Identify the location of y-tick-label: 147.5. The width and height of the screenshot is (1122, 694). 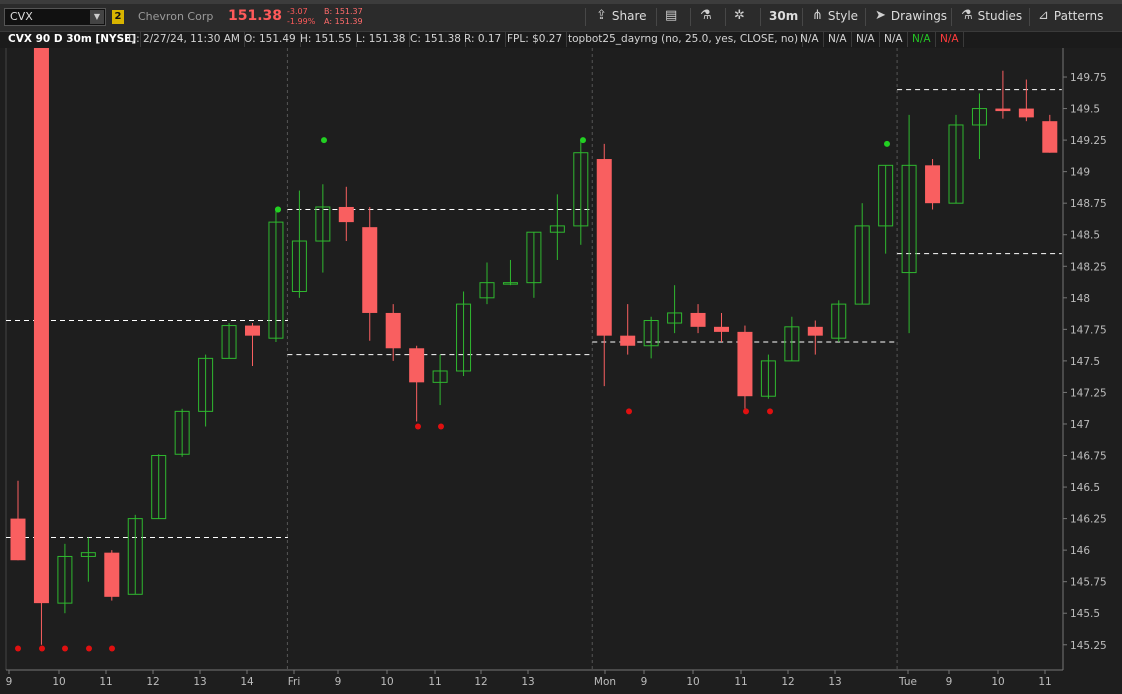
(1085, 362).